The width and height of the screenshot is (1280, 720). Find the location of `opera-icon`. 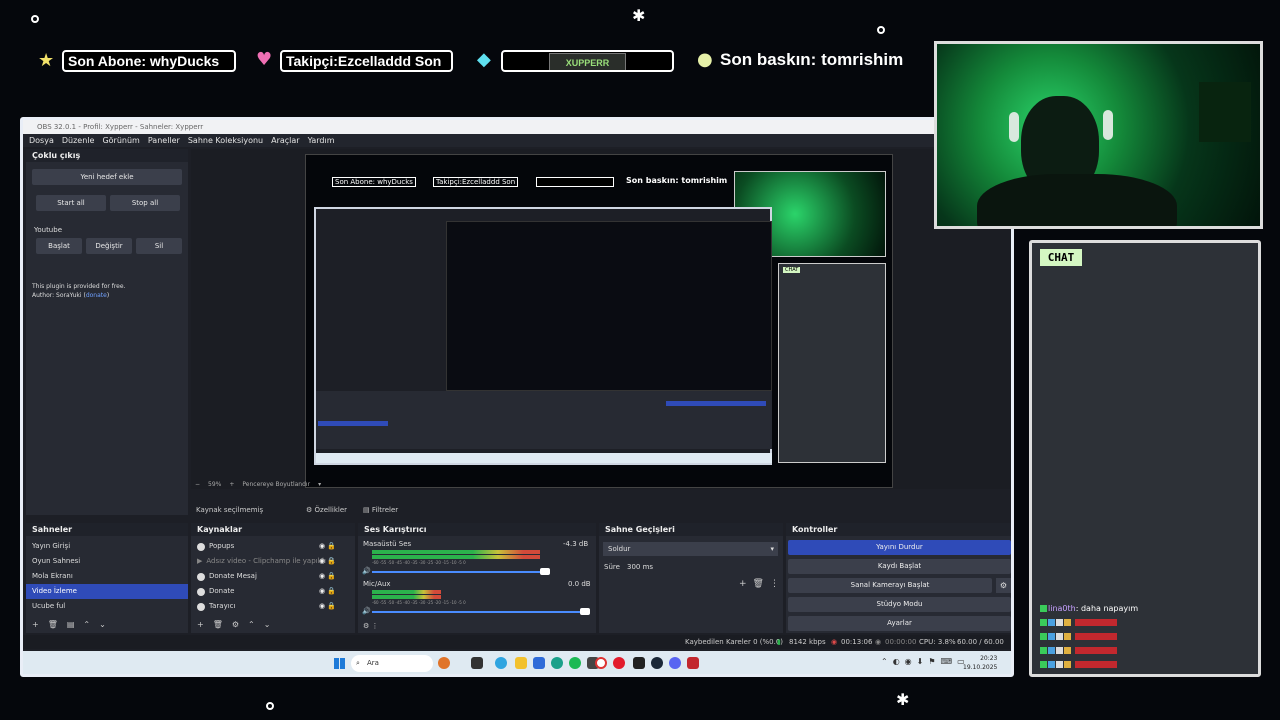

opera-icon is located at coordinates (619, 663).